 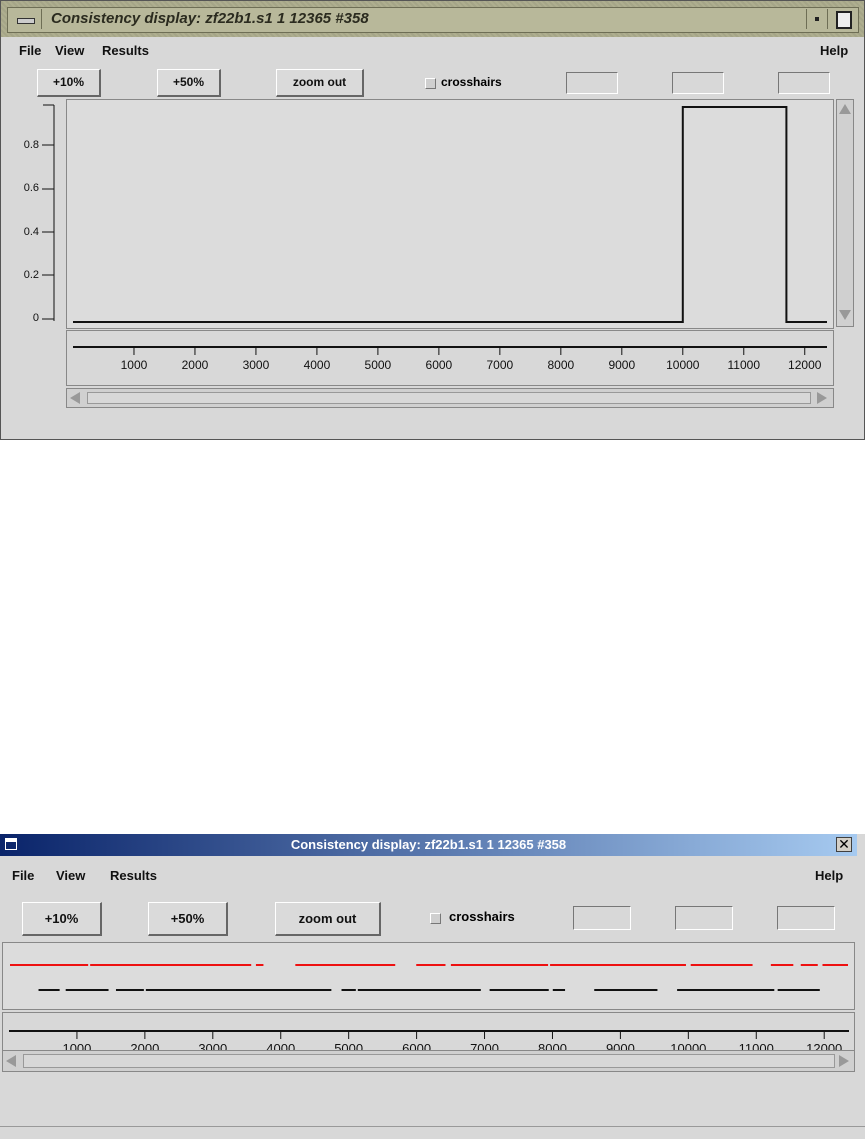 I want to click on x-tick-label: 9000, so click(x=621, y=365).